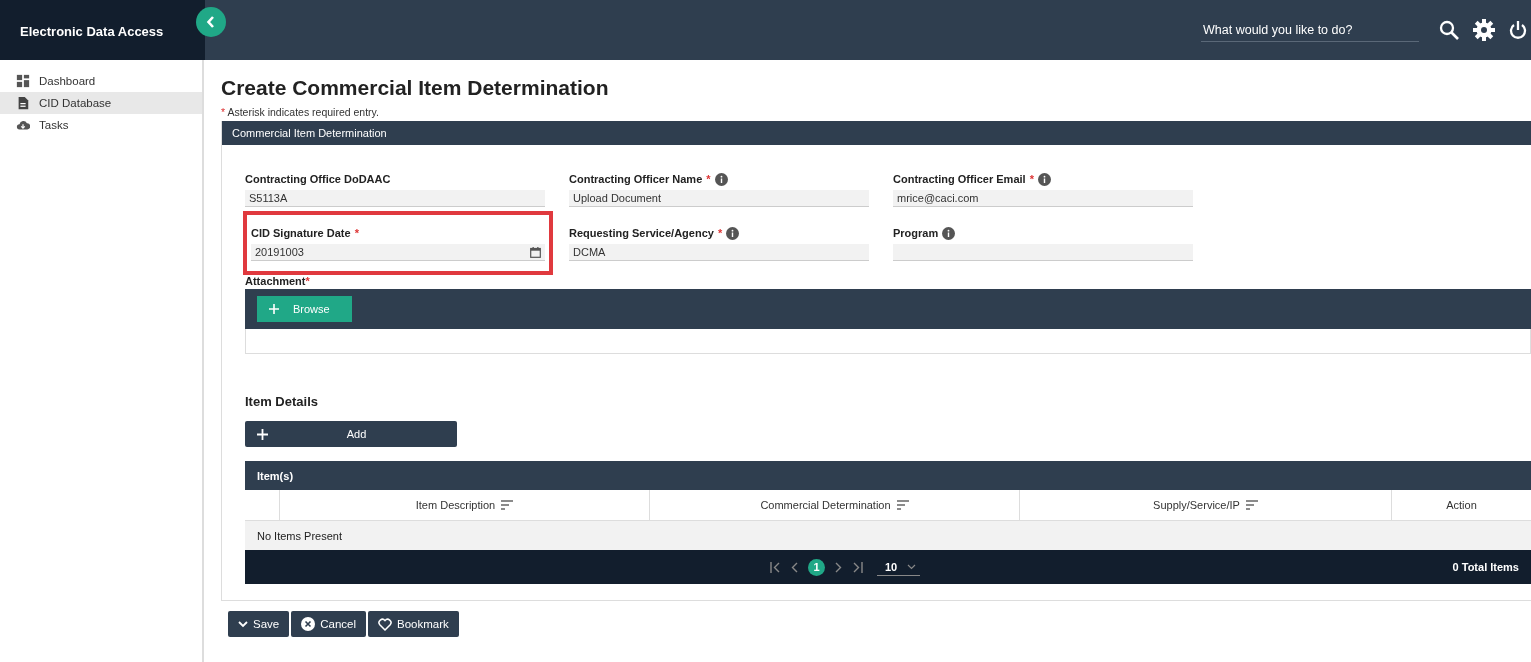 Image resolution: width=1531 pixels, height=662 pixels. I want to click on sidebar-item: Dashboard, so click(101, 81).